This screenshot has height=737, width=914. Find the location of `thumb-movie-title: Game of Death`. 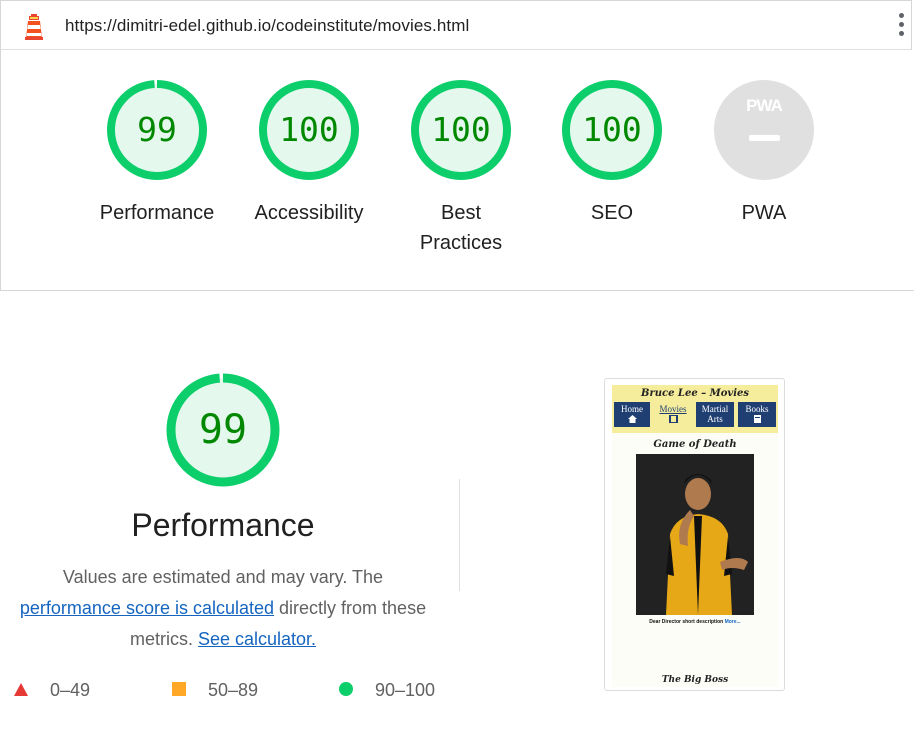

thumb-movie-title: Game of Death is located at coordinates (695, 444).